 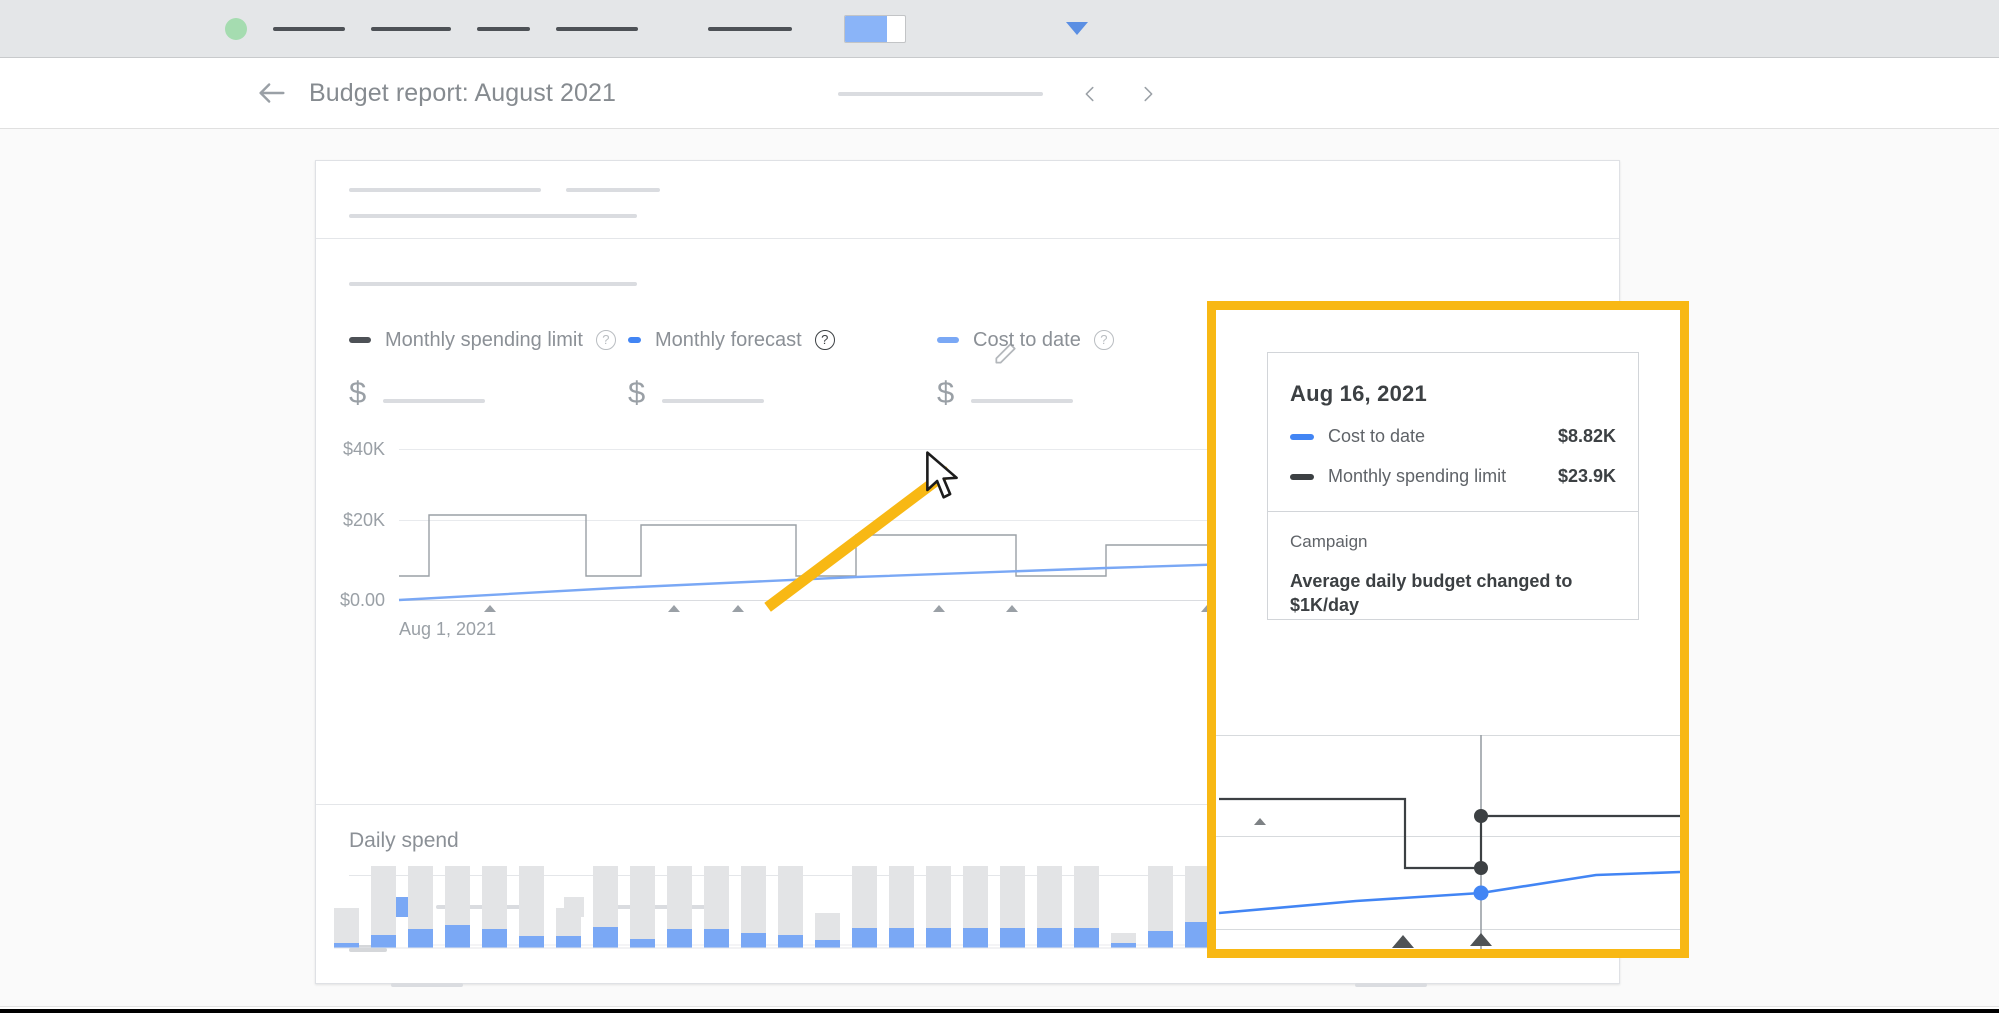 I want to click on page-title: Budget report: August 2021, so click(x=462, y=92).